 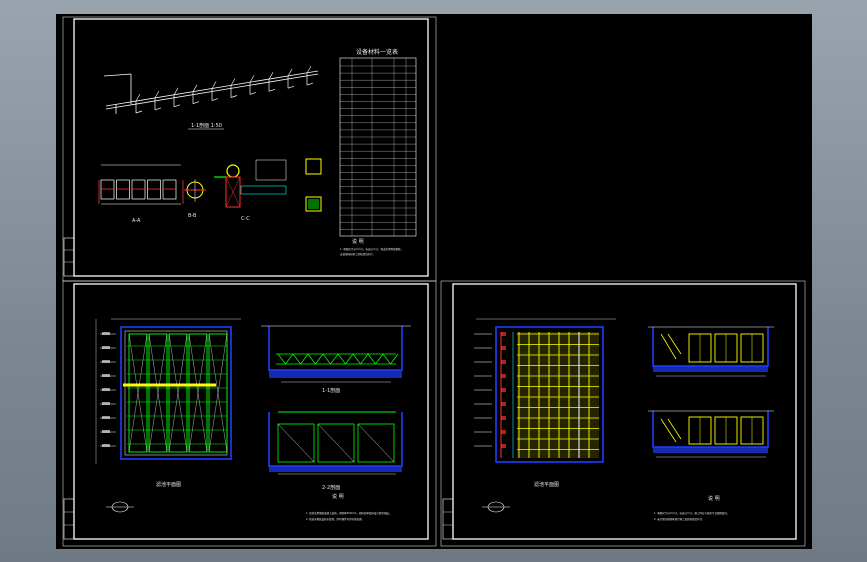 What do you see at coordinates (195, 190) in the screenshot?
I see `section-b-drawing` at bounding box center [195, 190].